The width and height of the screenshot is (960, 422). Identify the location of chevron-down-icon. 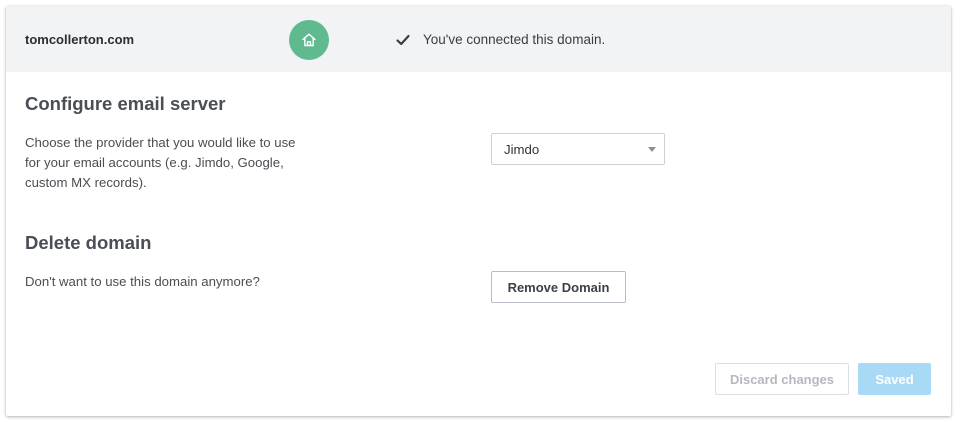
(652, 149).